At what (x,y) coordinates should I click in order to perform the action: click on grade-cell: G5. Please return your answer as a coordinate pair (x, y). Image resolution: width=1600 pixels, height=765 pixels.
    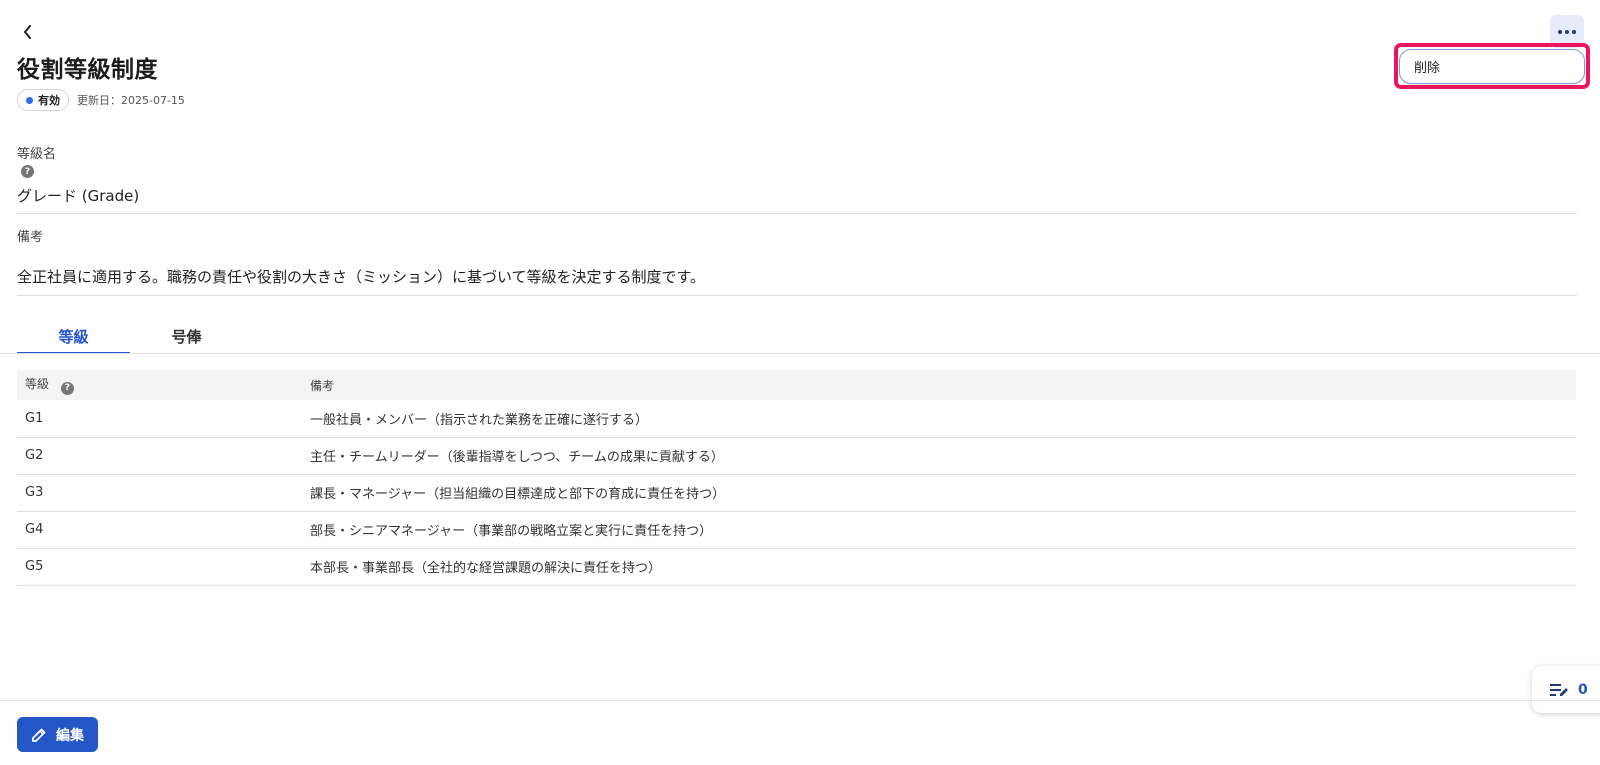
    Looking at the image, I should click on (159, 567).